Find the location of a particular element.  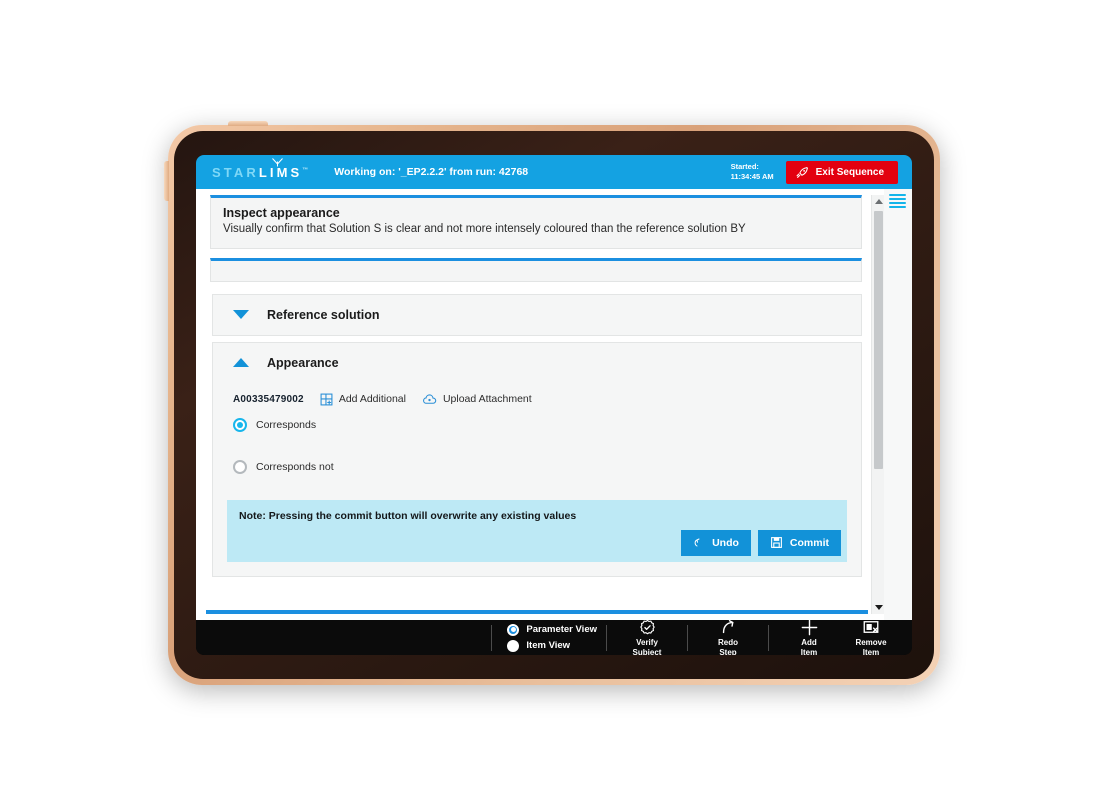

radio-item-view is located at coordinates (513, 645).